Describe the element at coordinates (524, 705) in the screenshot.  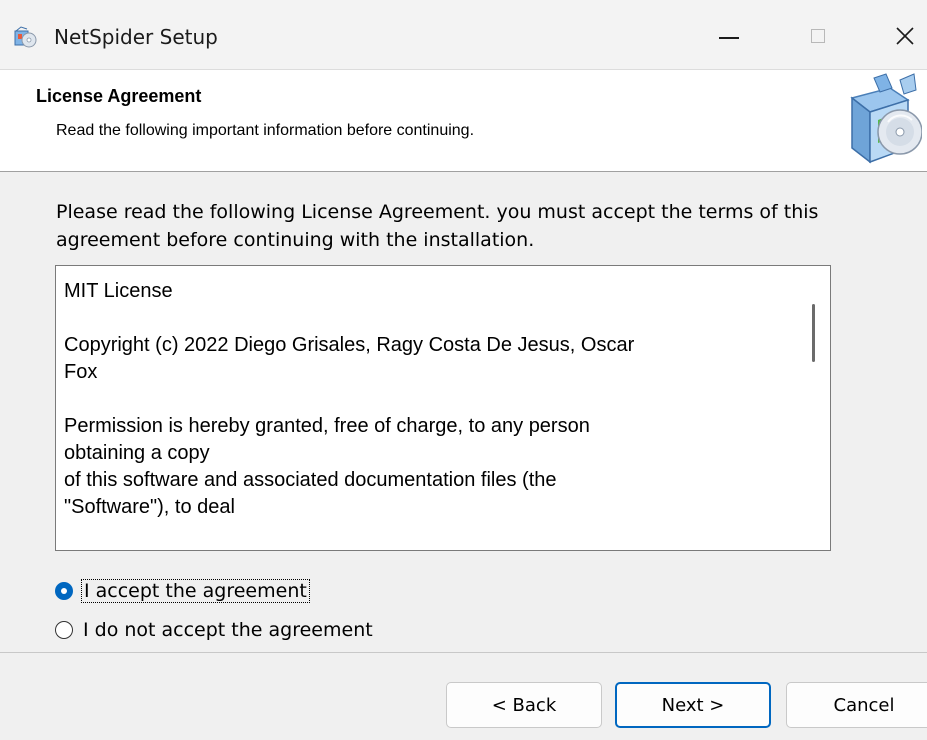
I see `back-button: < Back` at that location.